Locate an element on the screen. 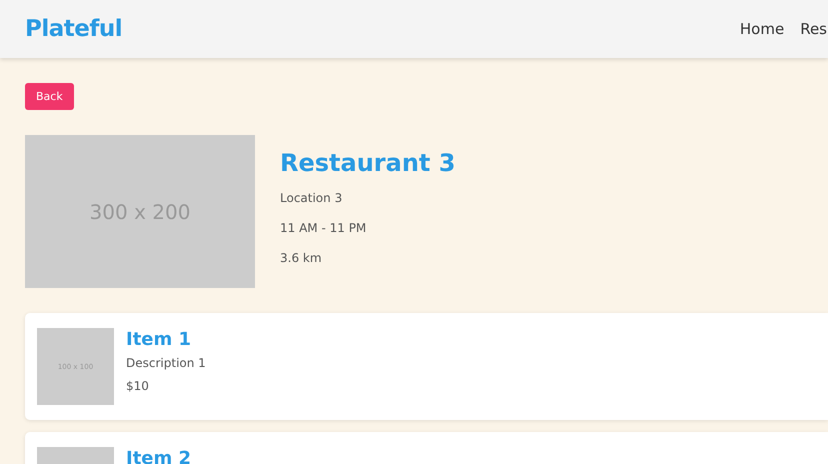  nav-link: Home is located at coordinates (762, 29).